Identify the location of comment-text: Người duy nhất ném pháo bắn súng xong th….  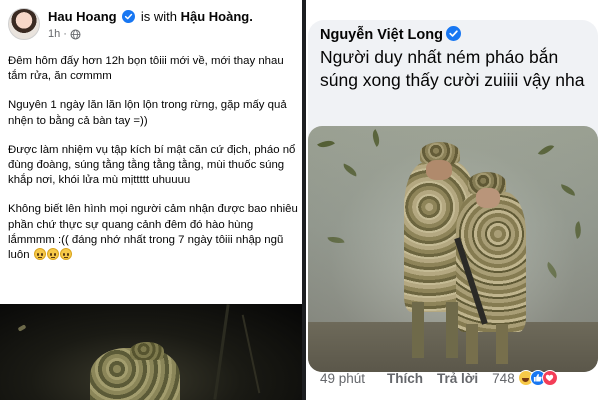
(452, 68).